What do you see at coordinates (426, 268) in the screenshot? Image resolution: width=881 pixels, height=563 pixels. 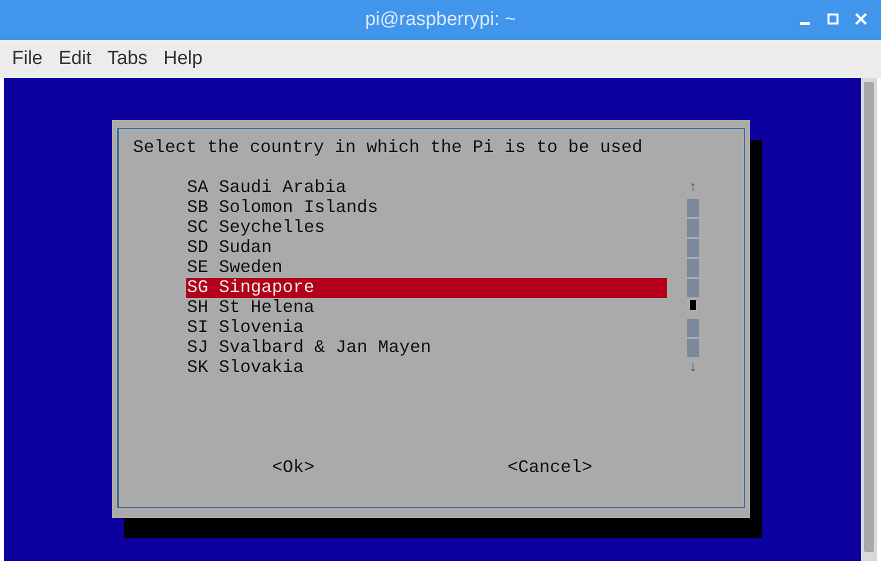 I see `country-option: SE Sweden` at bounding box center [426, 268].